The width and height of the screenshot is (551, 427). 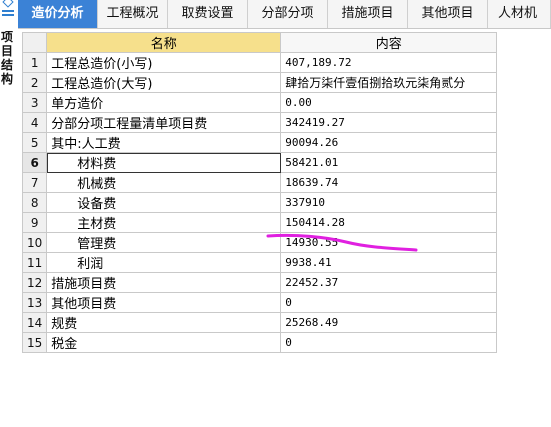 I want to click on row-value: 25268.49, so click(x=389, y=322).